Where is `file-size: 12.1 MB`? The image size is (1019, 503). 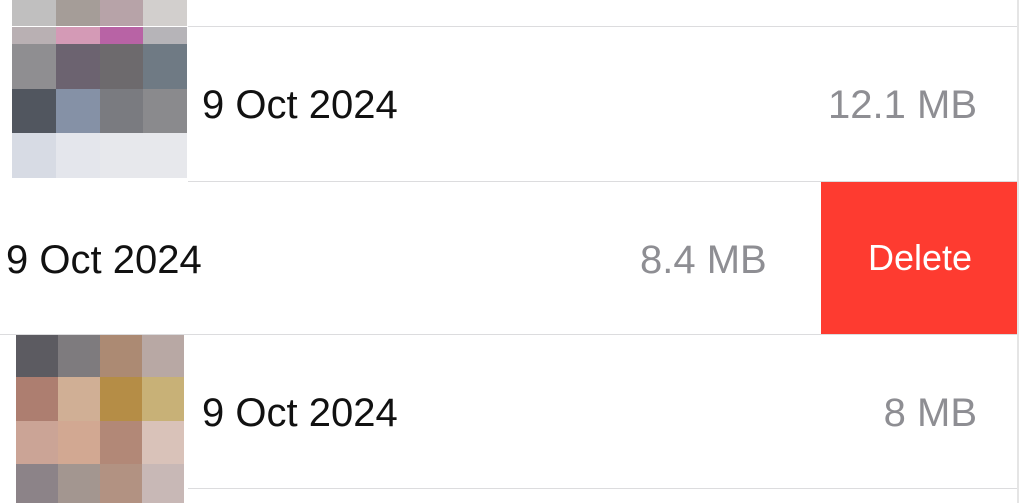
file-size: 12.1 MB is located at coordinates (902, 105).